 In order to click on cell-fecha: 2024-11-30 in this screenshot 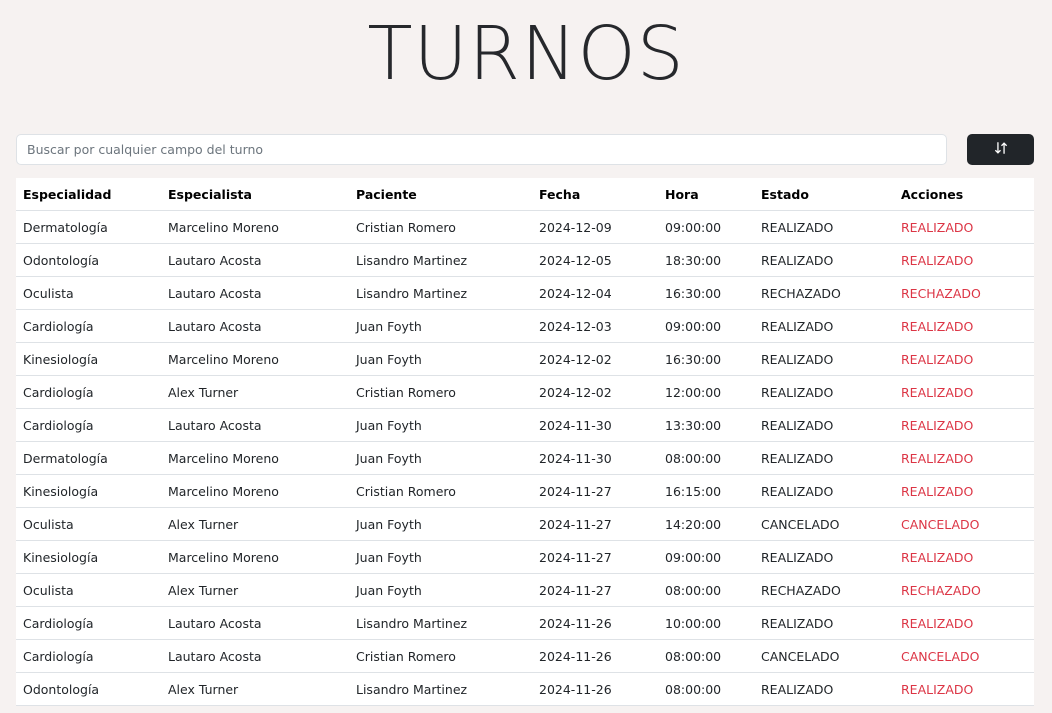, I will do `click(595, 458)`.